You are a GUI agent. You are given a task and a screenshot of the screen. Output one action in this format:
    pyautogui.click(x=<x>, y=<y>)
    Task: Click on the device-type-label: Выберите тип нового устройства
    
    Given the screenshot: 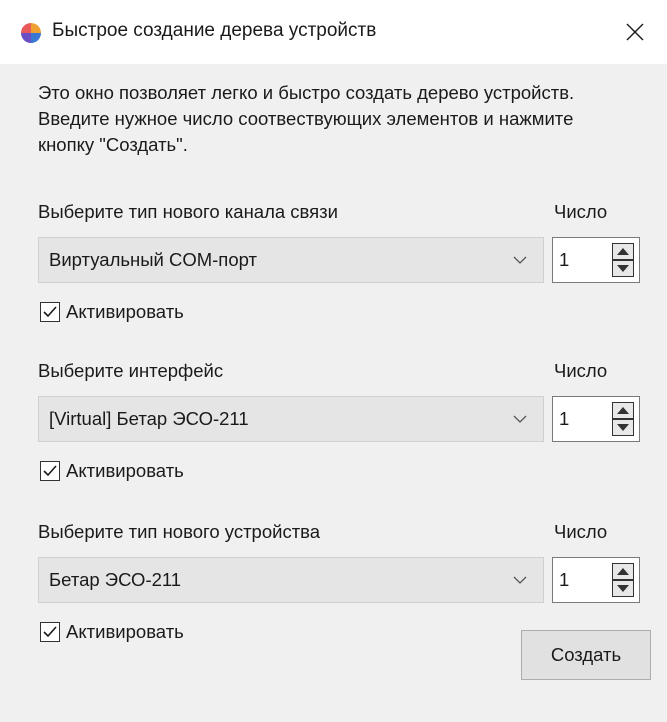 What is the action you would take?
    pyautogui.click(x=179, y=531)
    